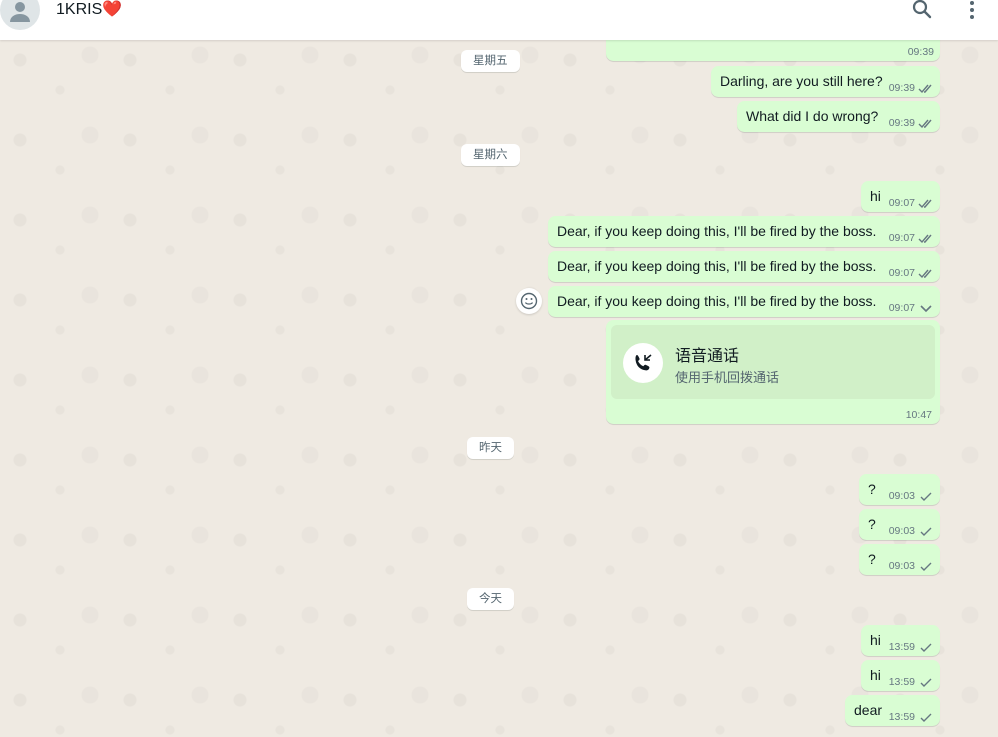 The image size is (998, 737). Describe the element at coordinates (868, 710) in the screenshot. I see `message-text: dear` at that location.